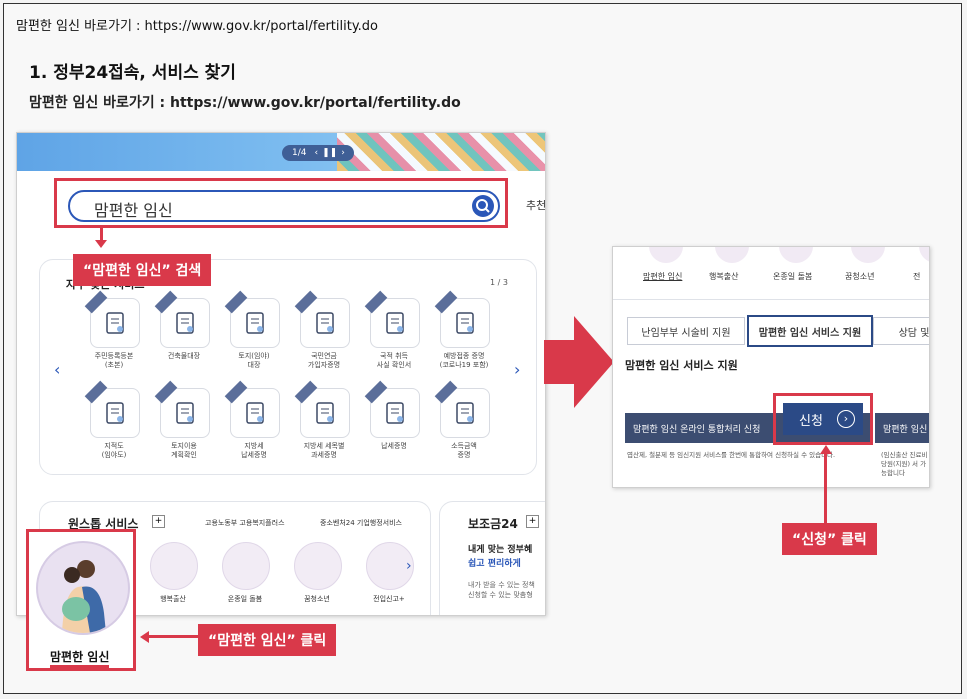  I want to click on id-card-icon, so click(112, 319).